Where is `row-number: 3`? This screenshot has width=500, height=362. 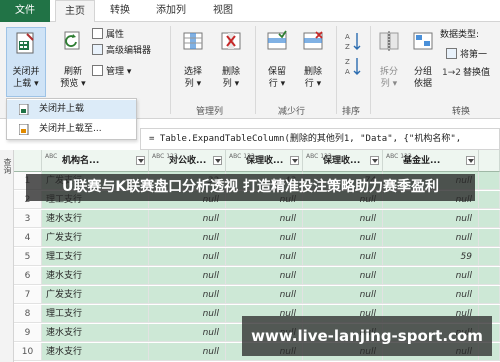
row-number: 3 is located at coordinates (28, 219).